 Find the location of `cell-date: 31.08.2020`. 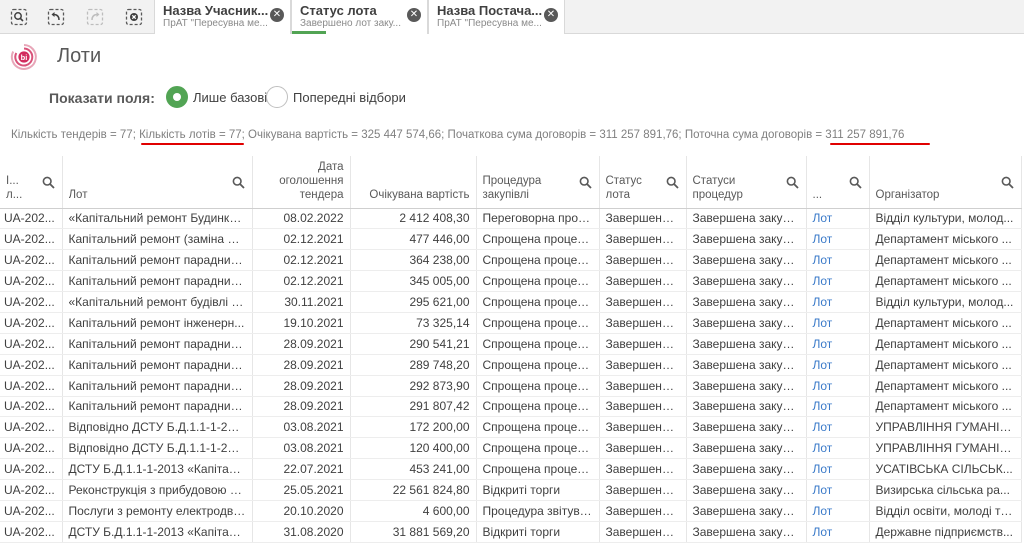

cell-date: 31.08.2020 is located at coordinates (301, 532).